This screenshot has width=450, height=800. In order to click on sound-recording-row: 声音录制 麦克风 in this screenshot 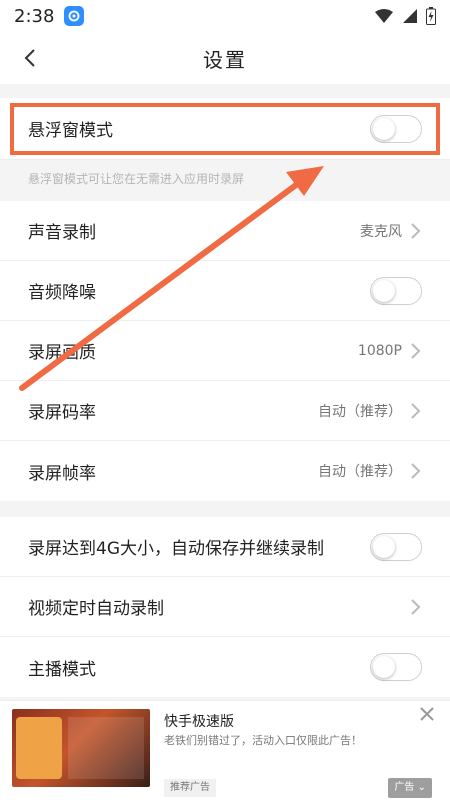, I will do `click(225, 231)`.